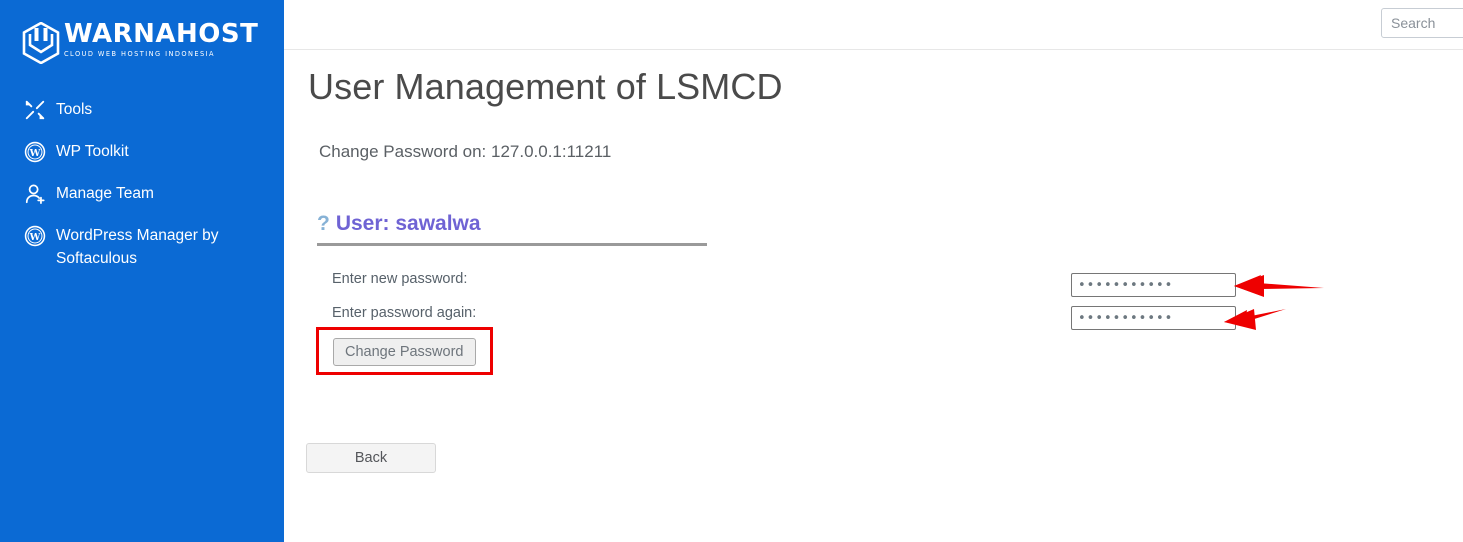  I want to click on sidebar-item-wp-toolkit: W WP Toolkit, so click(142, 152).